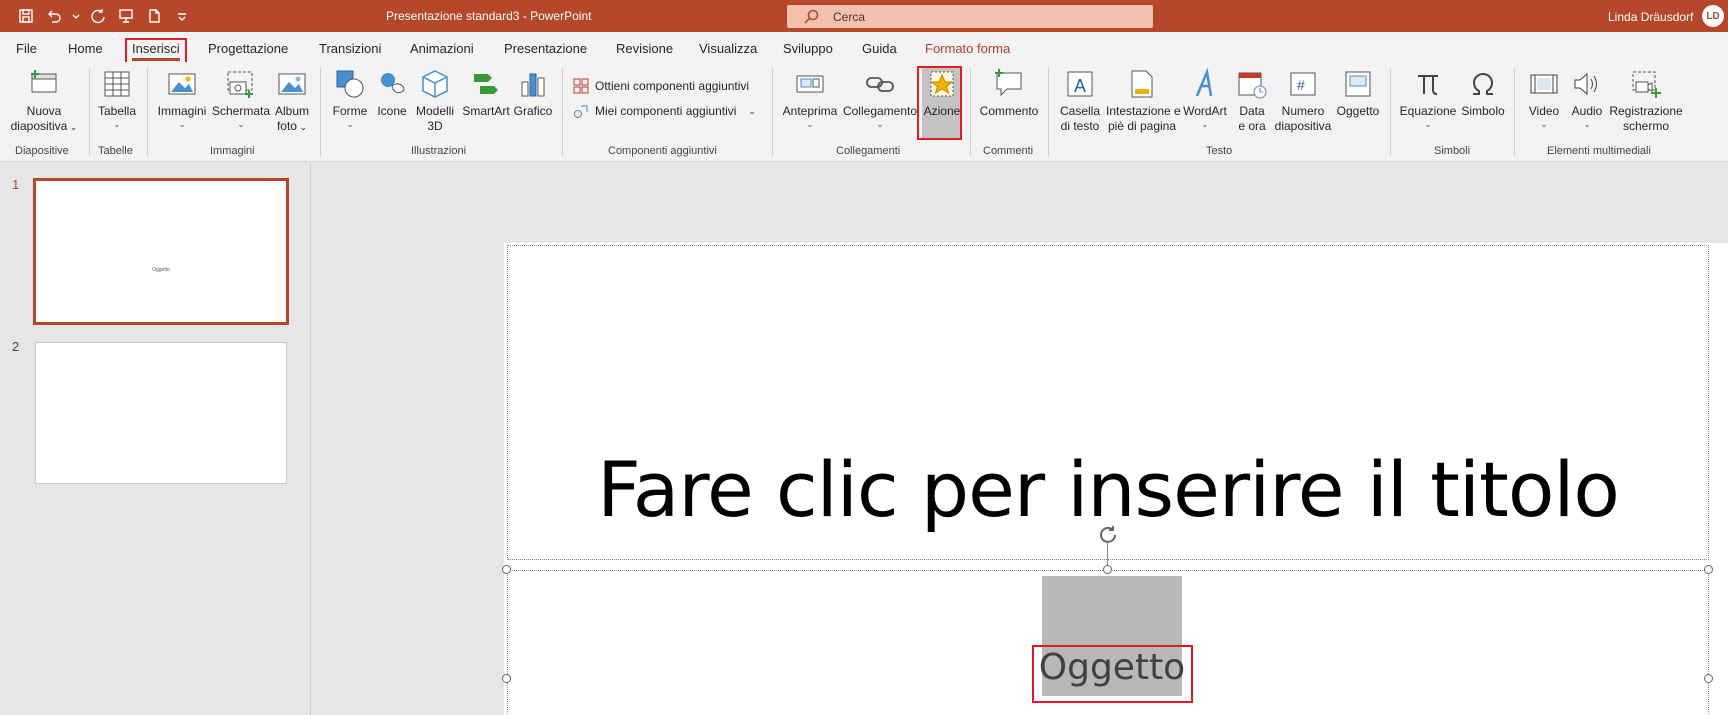 The width and height of the screenshot is (1728, 715). Describe the element at coordinates (1108, 534) in the screenshot. I see `rotate-handle-icon` at that location.